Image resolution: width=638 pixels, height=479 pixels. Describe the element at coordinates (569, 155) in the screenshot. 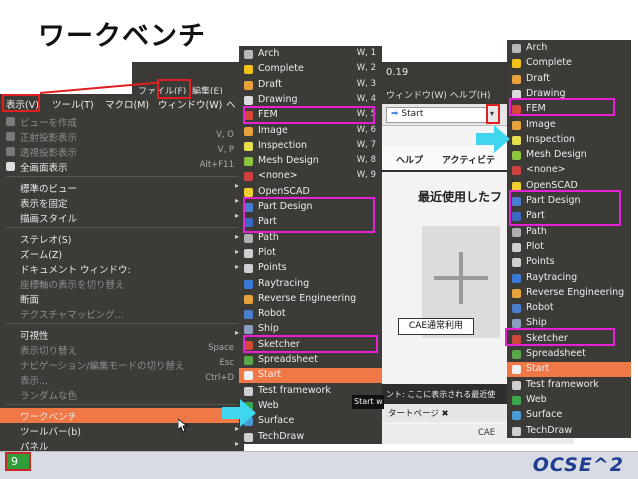

I see `workbench-item-meshdesign: Mesh Design` at that location.